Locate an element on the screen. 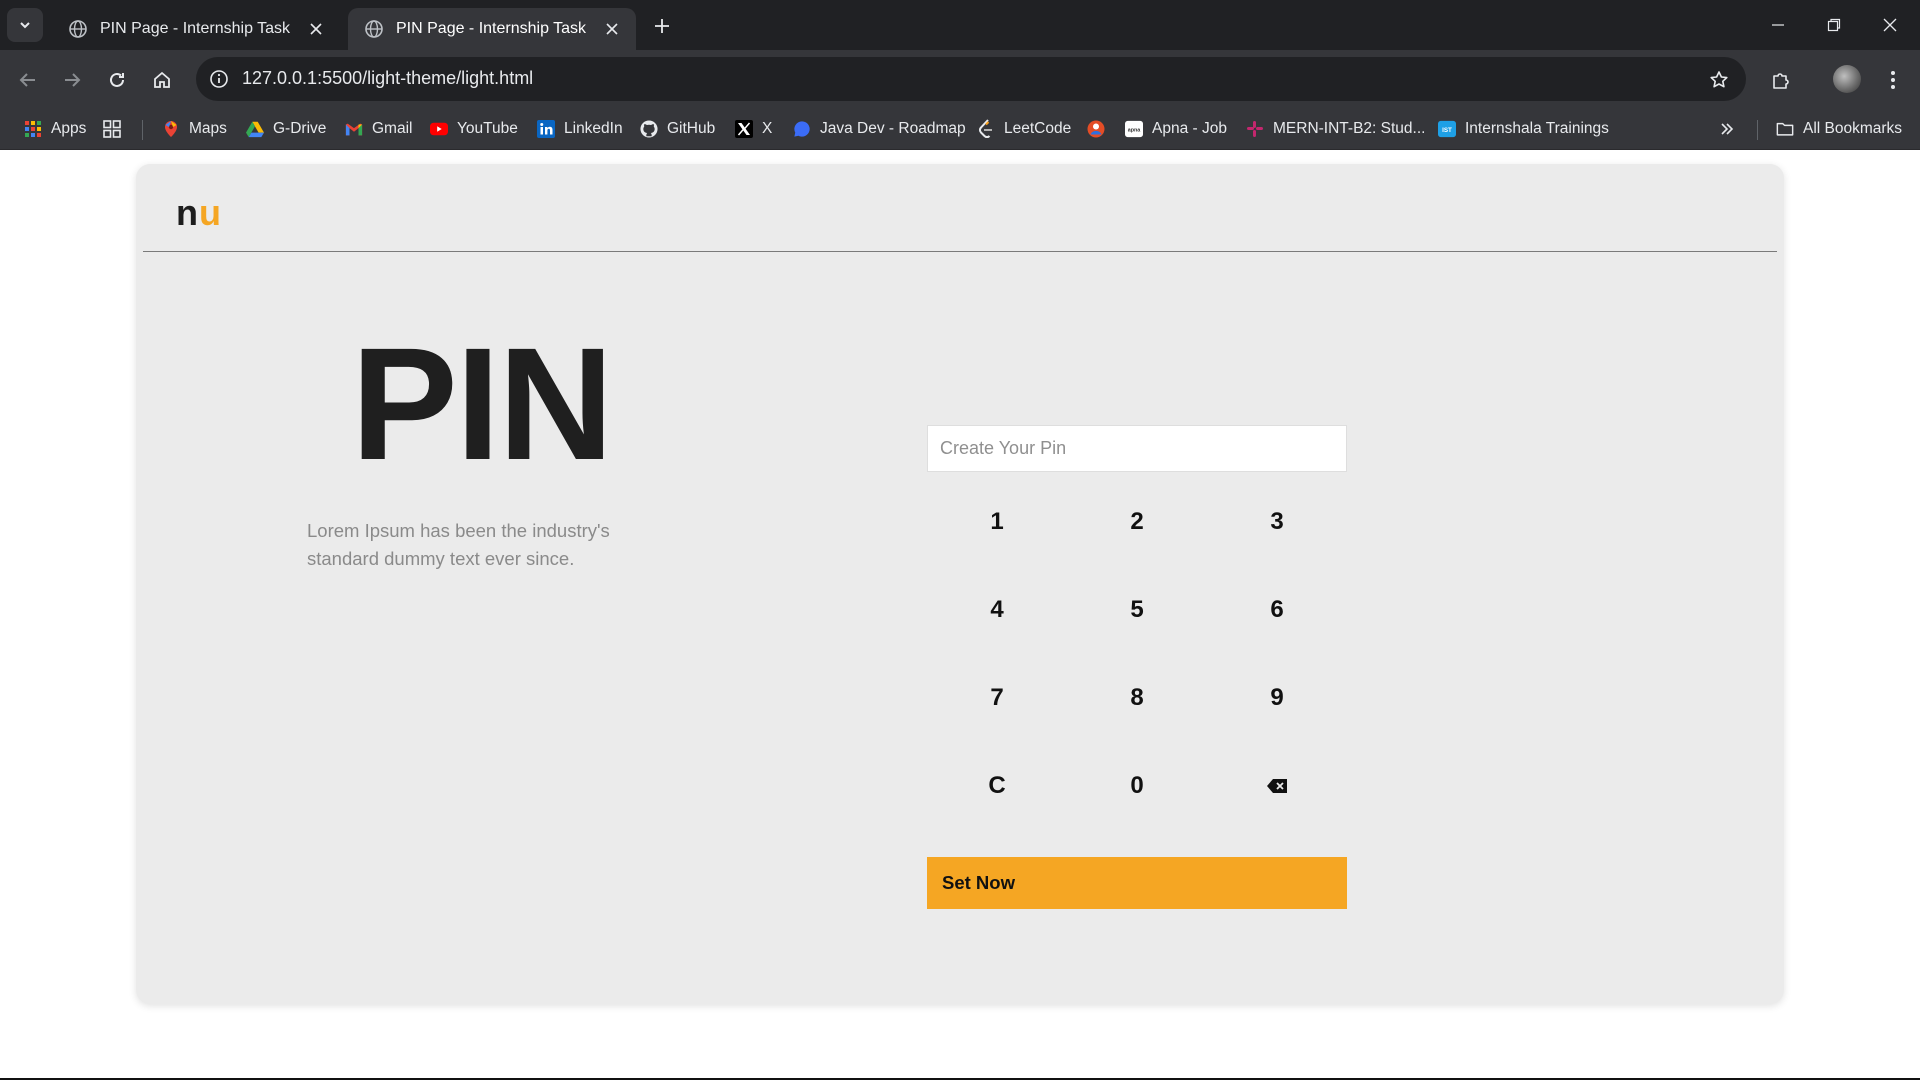 This screenshot has height=1080, width=1920. browser-tab-2-active: PIN Page - Internship Task is located at coordinates (492, 29).